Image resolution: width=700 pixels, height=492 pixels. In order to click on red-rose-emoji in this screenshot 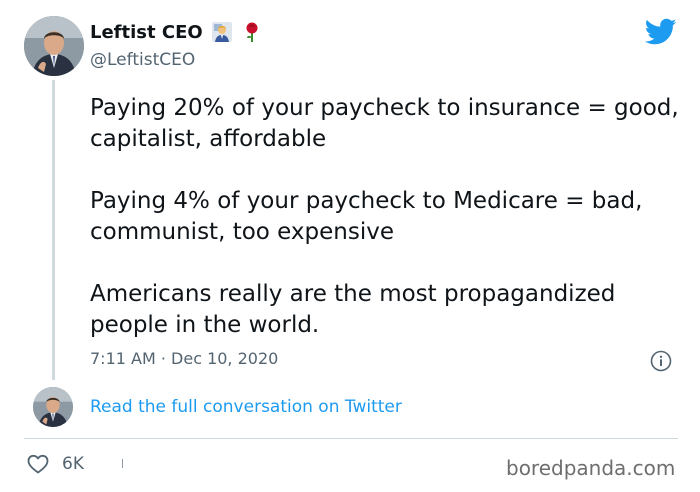, I will do `click(252, 32)`.